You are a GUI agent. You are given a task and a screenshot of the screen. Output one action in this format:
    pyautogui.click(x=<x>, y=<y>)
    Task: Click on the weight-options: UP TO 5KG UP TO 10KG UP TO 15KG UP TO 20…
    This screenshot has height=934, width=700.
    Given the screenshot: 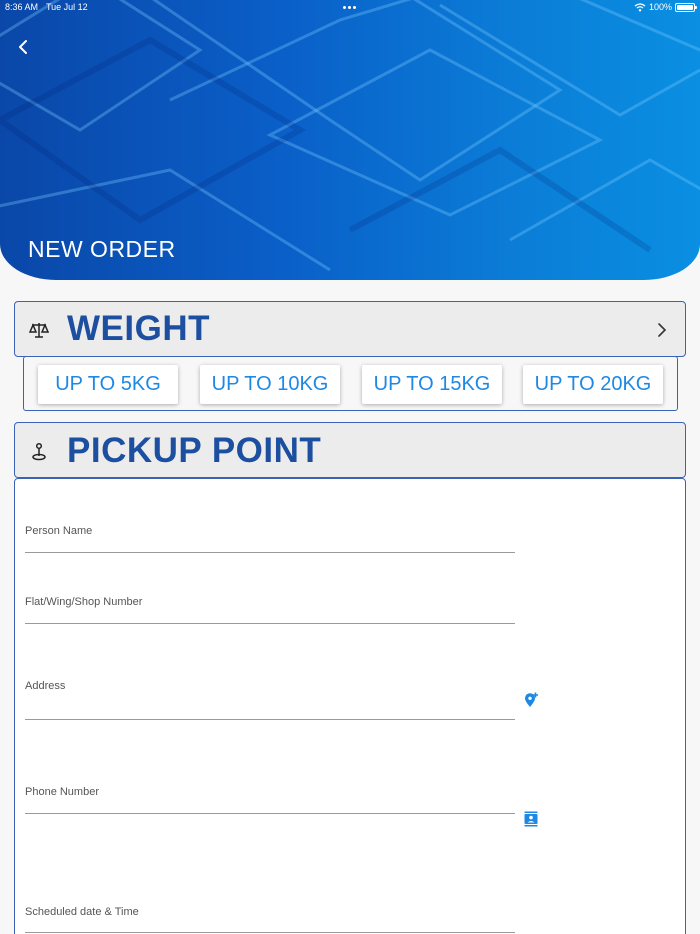 What is the action you would take?
    pyautogui.click(x=350, y=383)
    